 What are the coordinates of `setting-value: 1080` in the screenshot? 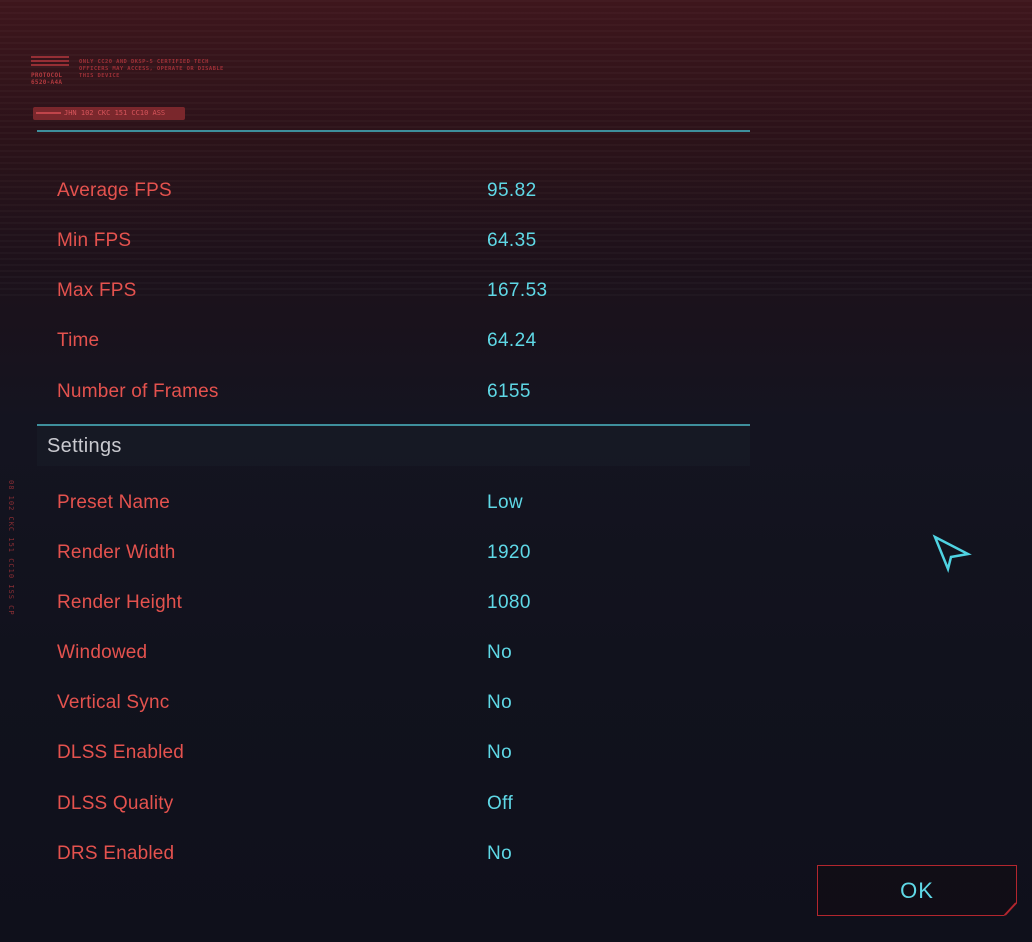 It's located at (509, 602).